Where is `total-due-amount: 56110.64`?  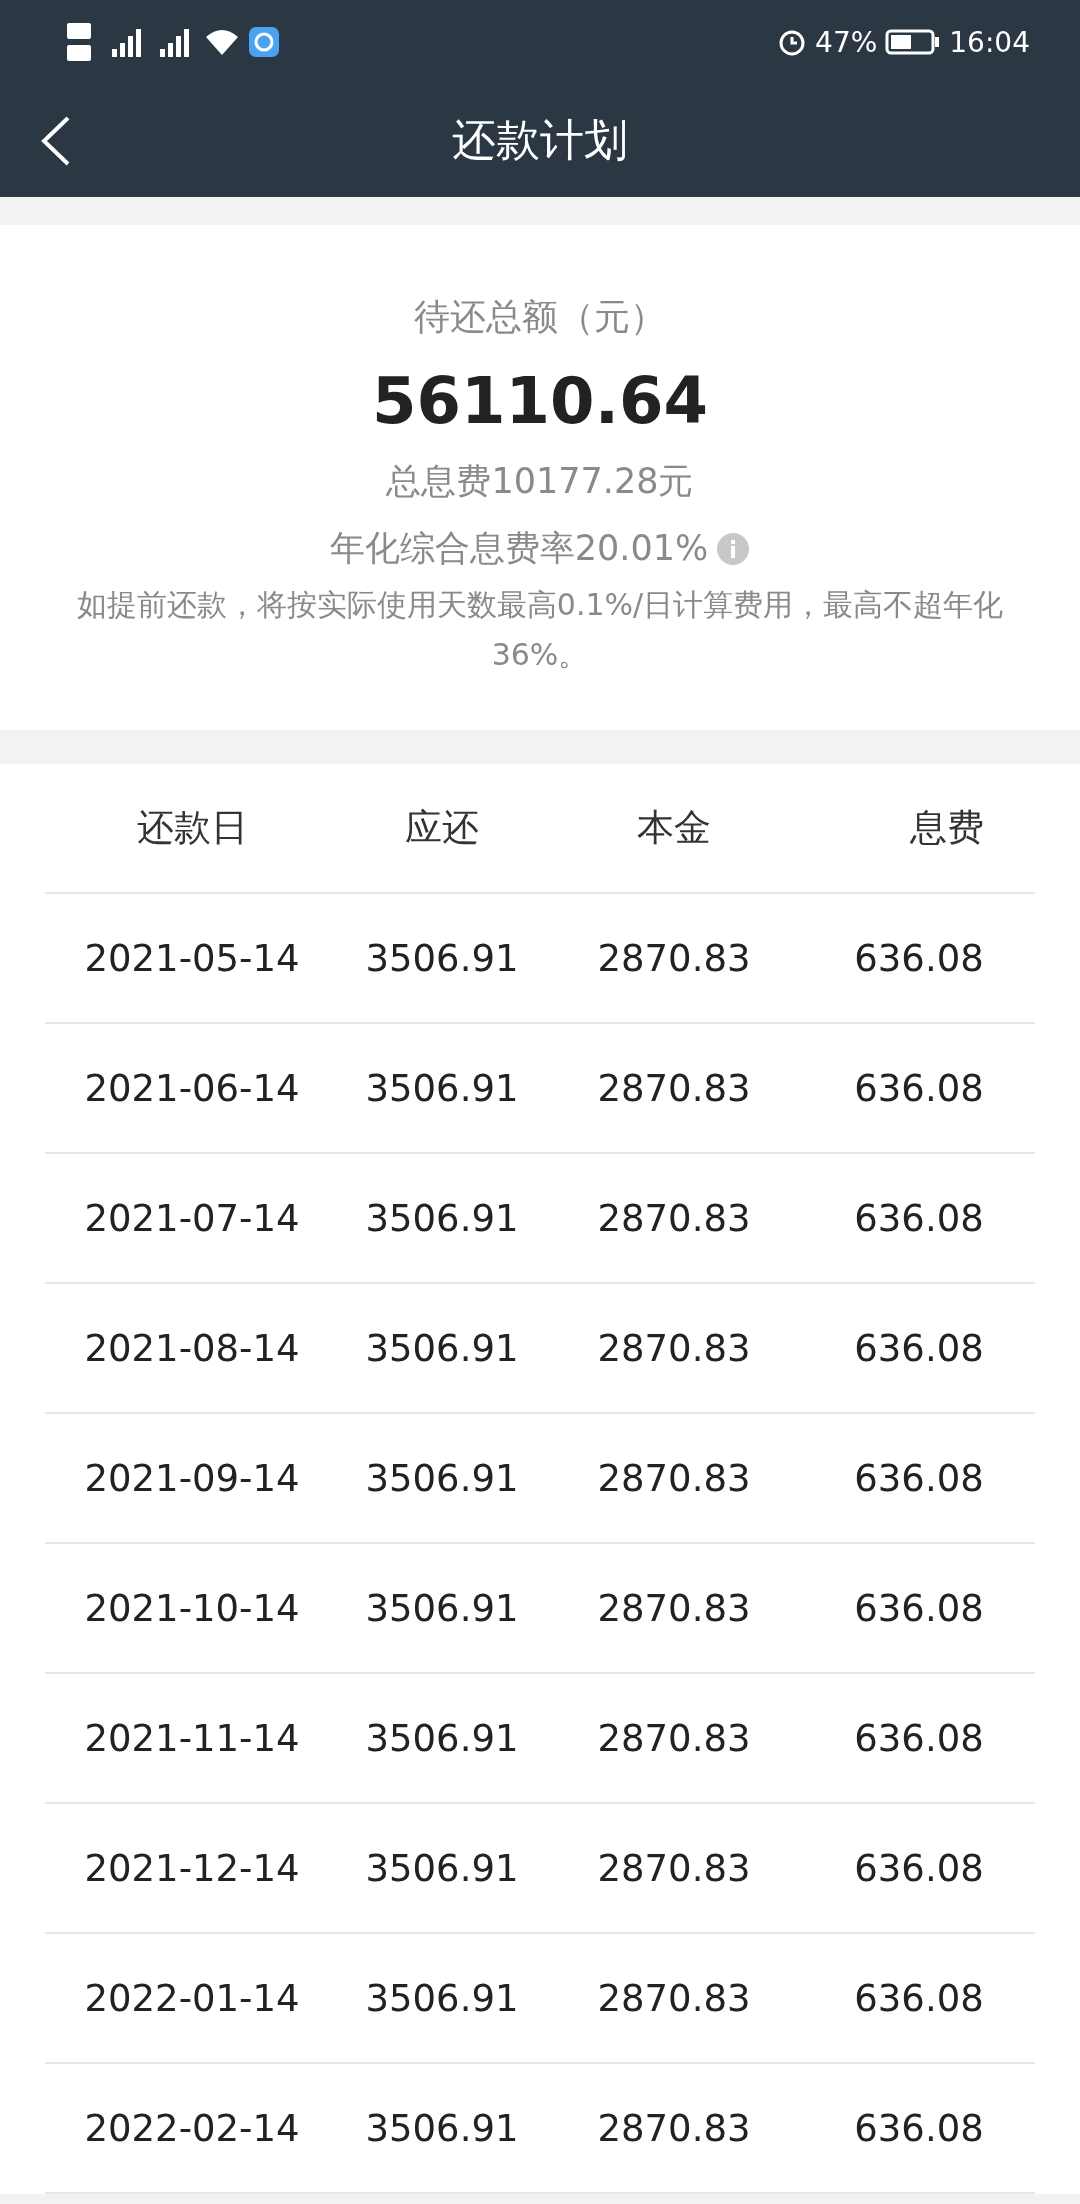 total-due-amount: 56110.64 is located at coordinates (540, 401).